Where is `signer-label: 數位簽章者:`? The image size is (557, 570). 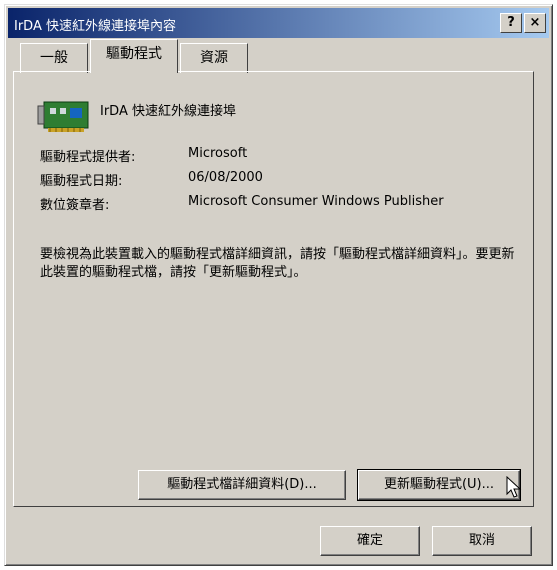 signer-label: 數位簽章者: is located at coordinates (75, 205).